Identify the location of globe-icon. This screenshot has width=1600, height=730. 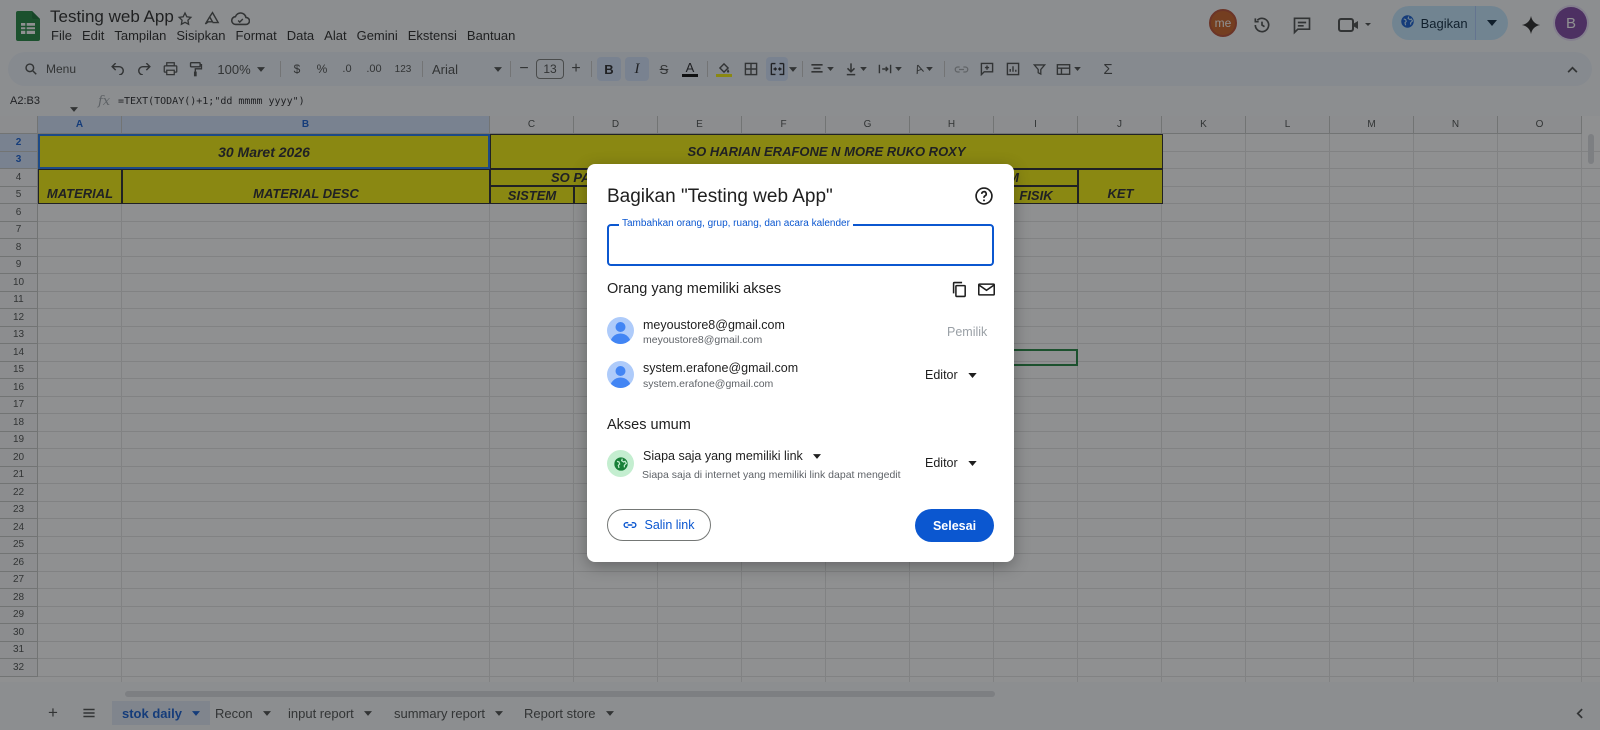
(620, 463).